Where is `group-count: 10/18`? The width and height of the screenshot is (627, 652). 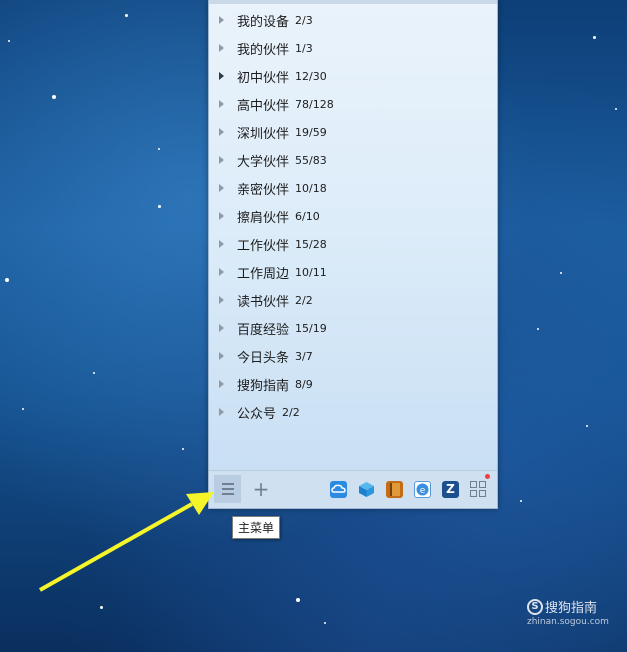 group-count: 10/18 is located at coordinates (311, 188).